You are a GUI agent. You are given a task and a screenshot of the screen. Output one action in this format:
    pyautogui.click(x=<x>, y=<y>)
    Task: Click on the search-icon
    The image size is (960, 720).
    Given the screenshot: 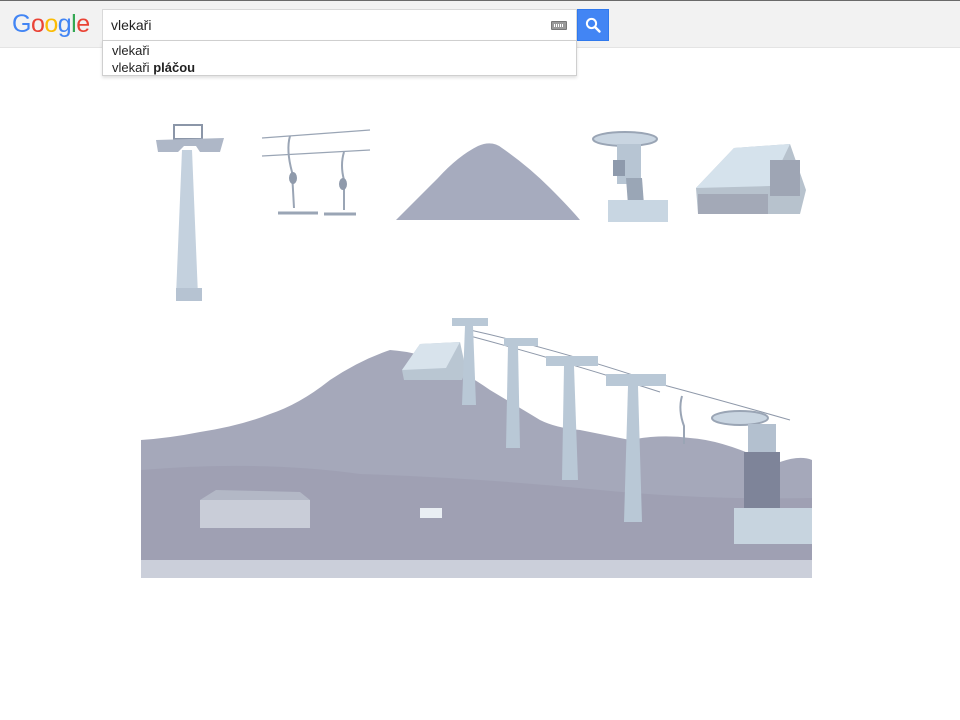 What is the action you would take?
    pyautogui.click(x=593, y=25)
    